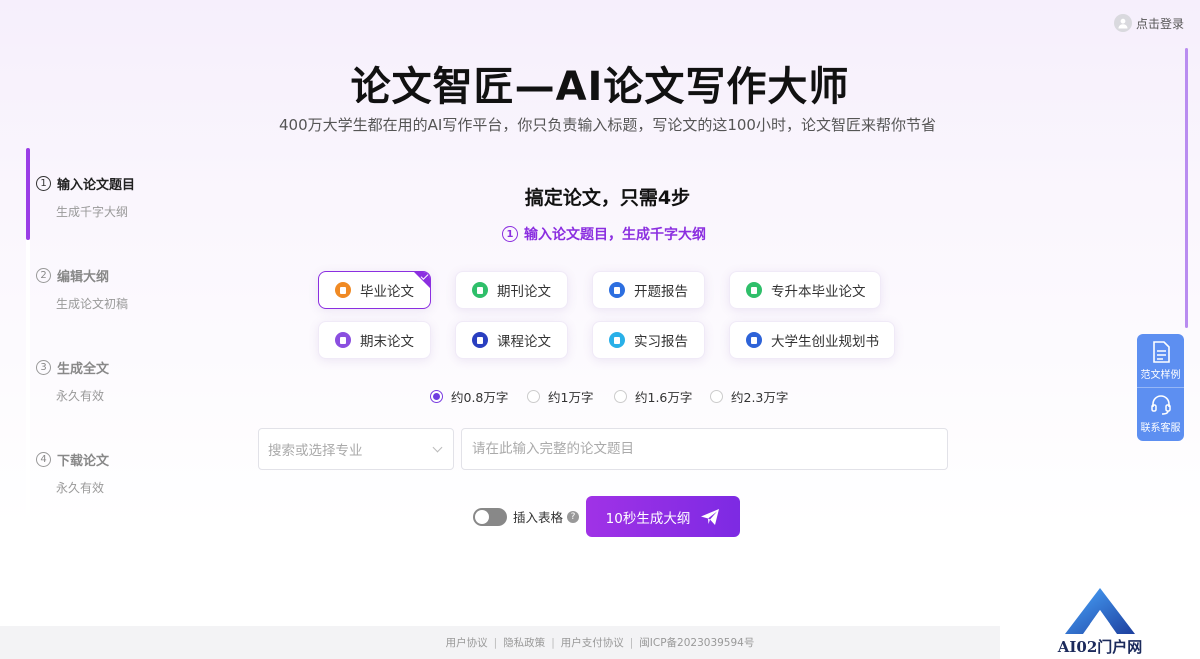 The width and height of the screenshot is (1200, 659). I want to click on page-title: 论文智匠—AI论文写作大师, so click(600, 87).